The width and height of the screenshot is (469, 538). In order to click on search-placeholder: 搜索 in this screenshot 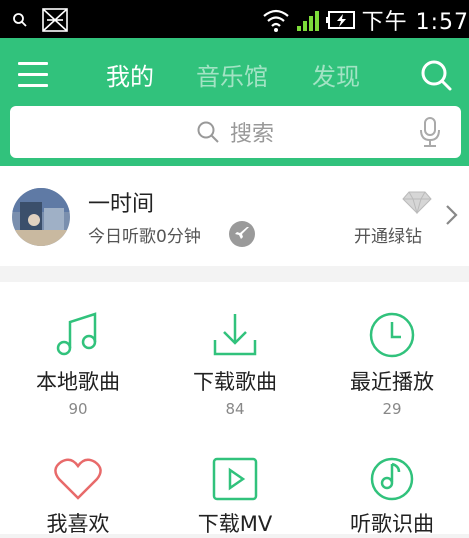, I will do `click(252, 134)`.